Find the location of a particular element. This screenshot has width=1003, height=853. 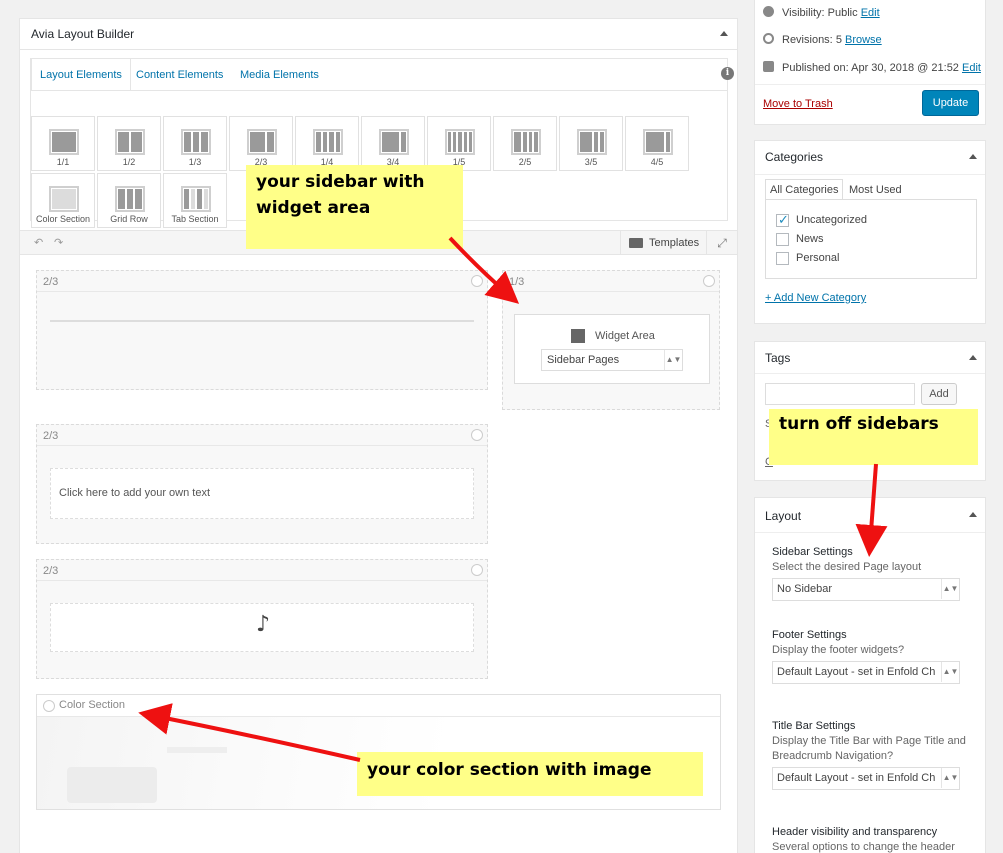

column-1-1-icon is located at coordinates (64, 142).